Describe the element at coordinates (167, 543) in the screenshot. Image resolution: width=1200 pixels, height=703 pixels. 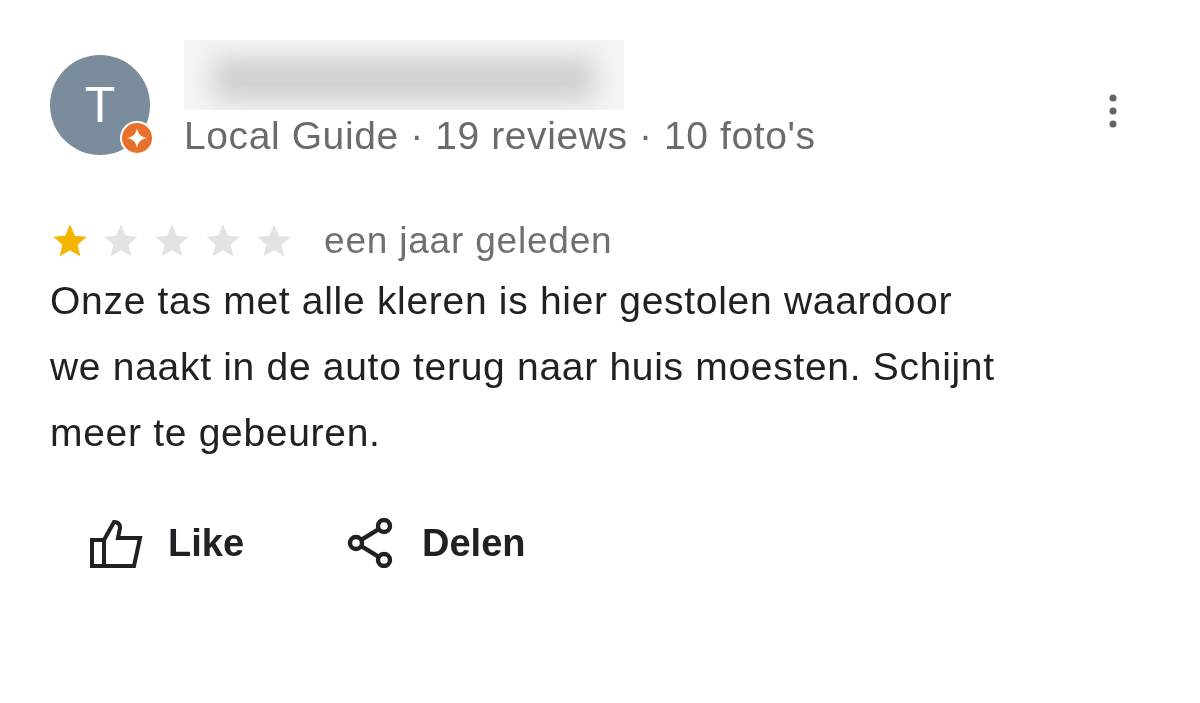
I see `like-button: Like` at that location.